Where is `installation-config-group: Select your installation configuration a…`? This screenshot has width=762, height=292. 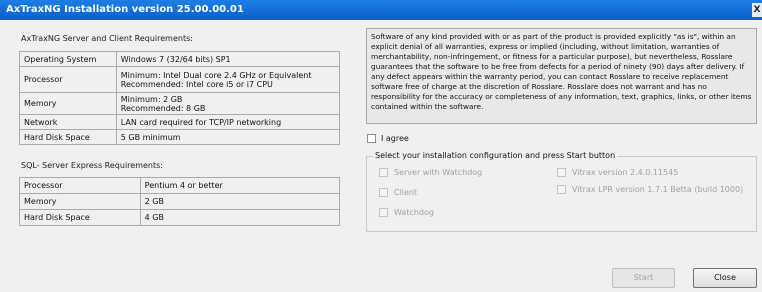
installation-config-group: Select your installation configuration a… is located at coordinates (561, 191).